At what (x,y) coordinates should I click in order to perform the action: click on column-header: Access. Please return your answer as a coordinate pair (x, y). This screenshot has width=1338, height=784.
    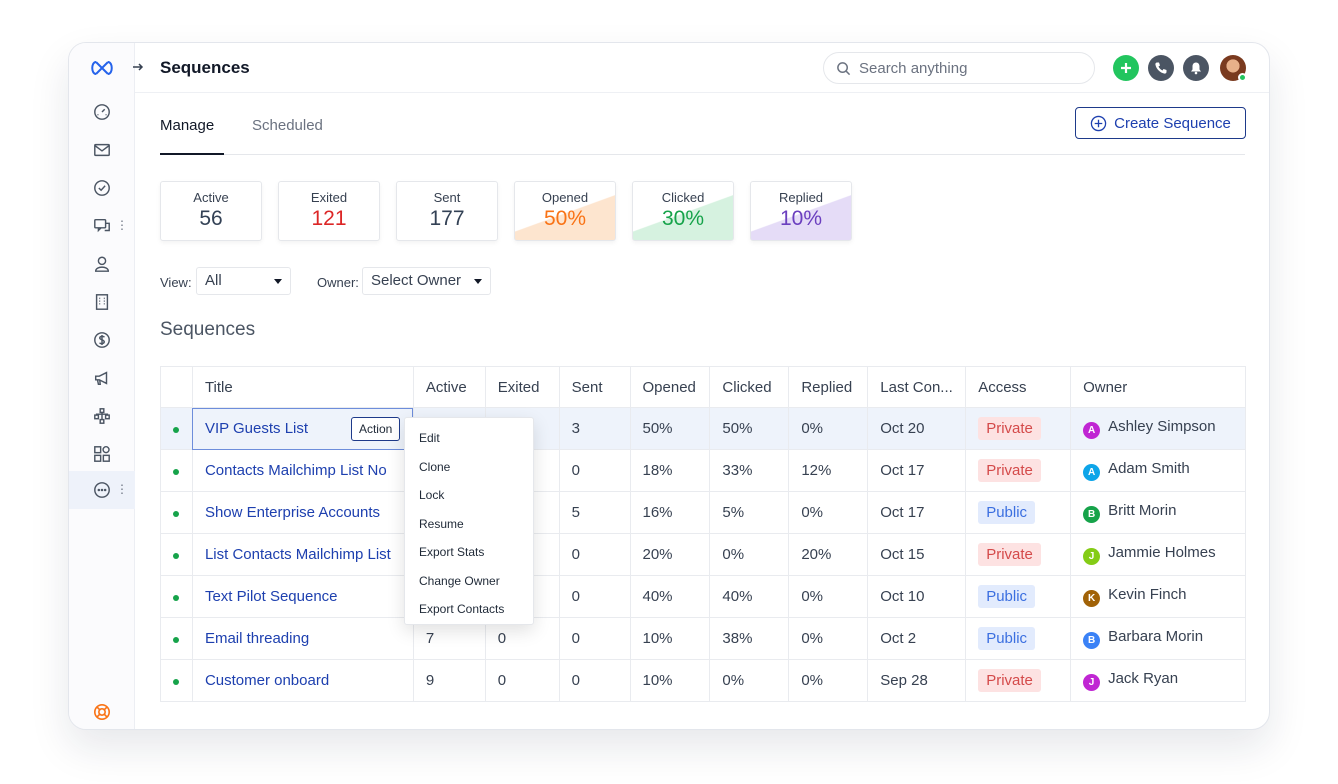
    Looking at the image, I should click on (1018, 387).